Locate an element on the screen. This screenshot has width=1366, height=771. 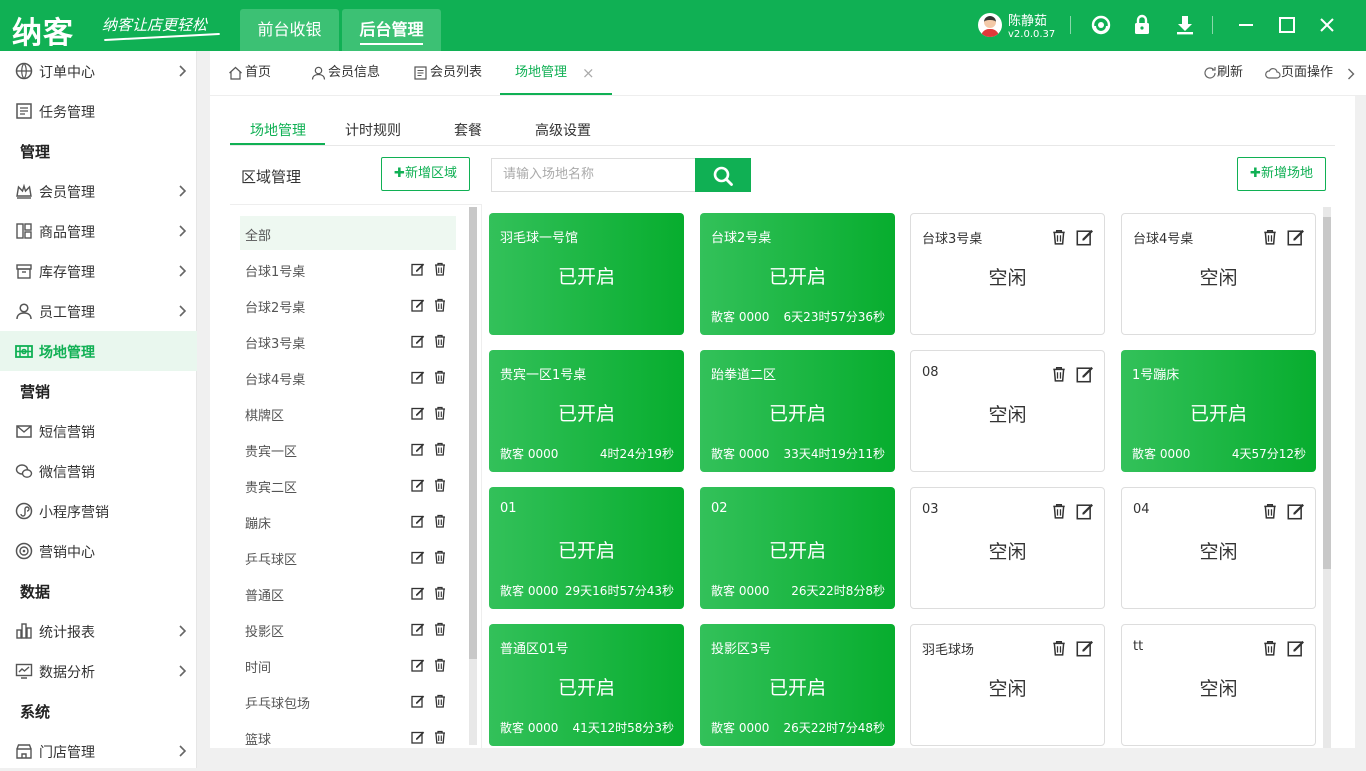
sidebar-item: 商品管理 is located at coordinates (98, 231).